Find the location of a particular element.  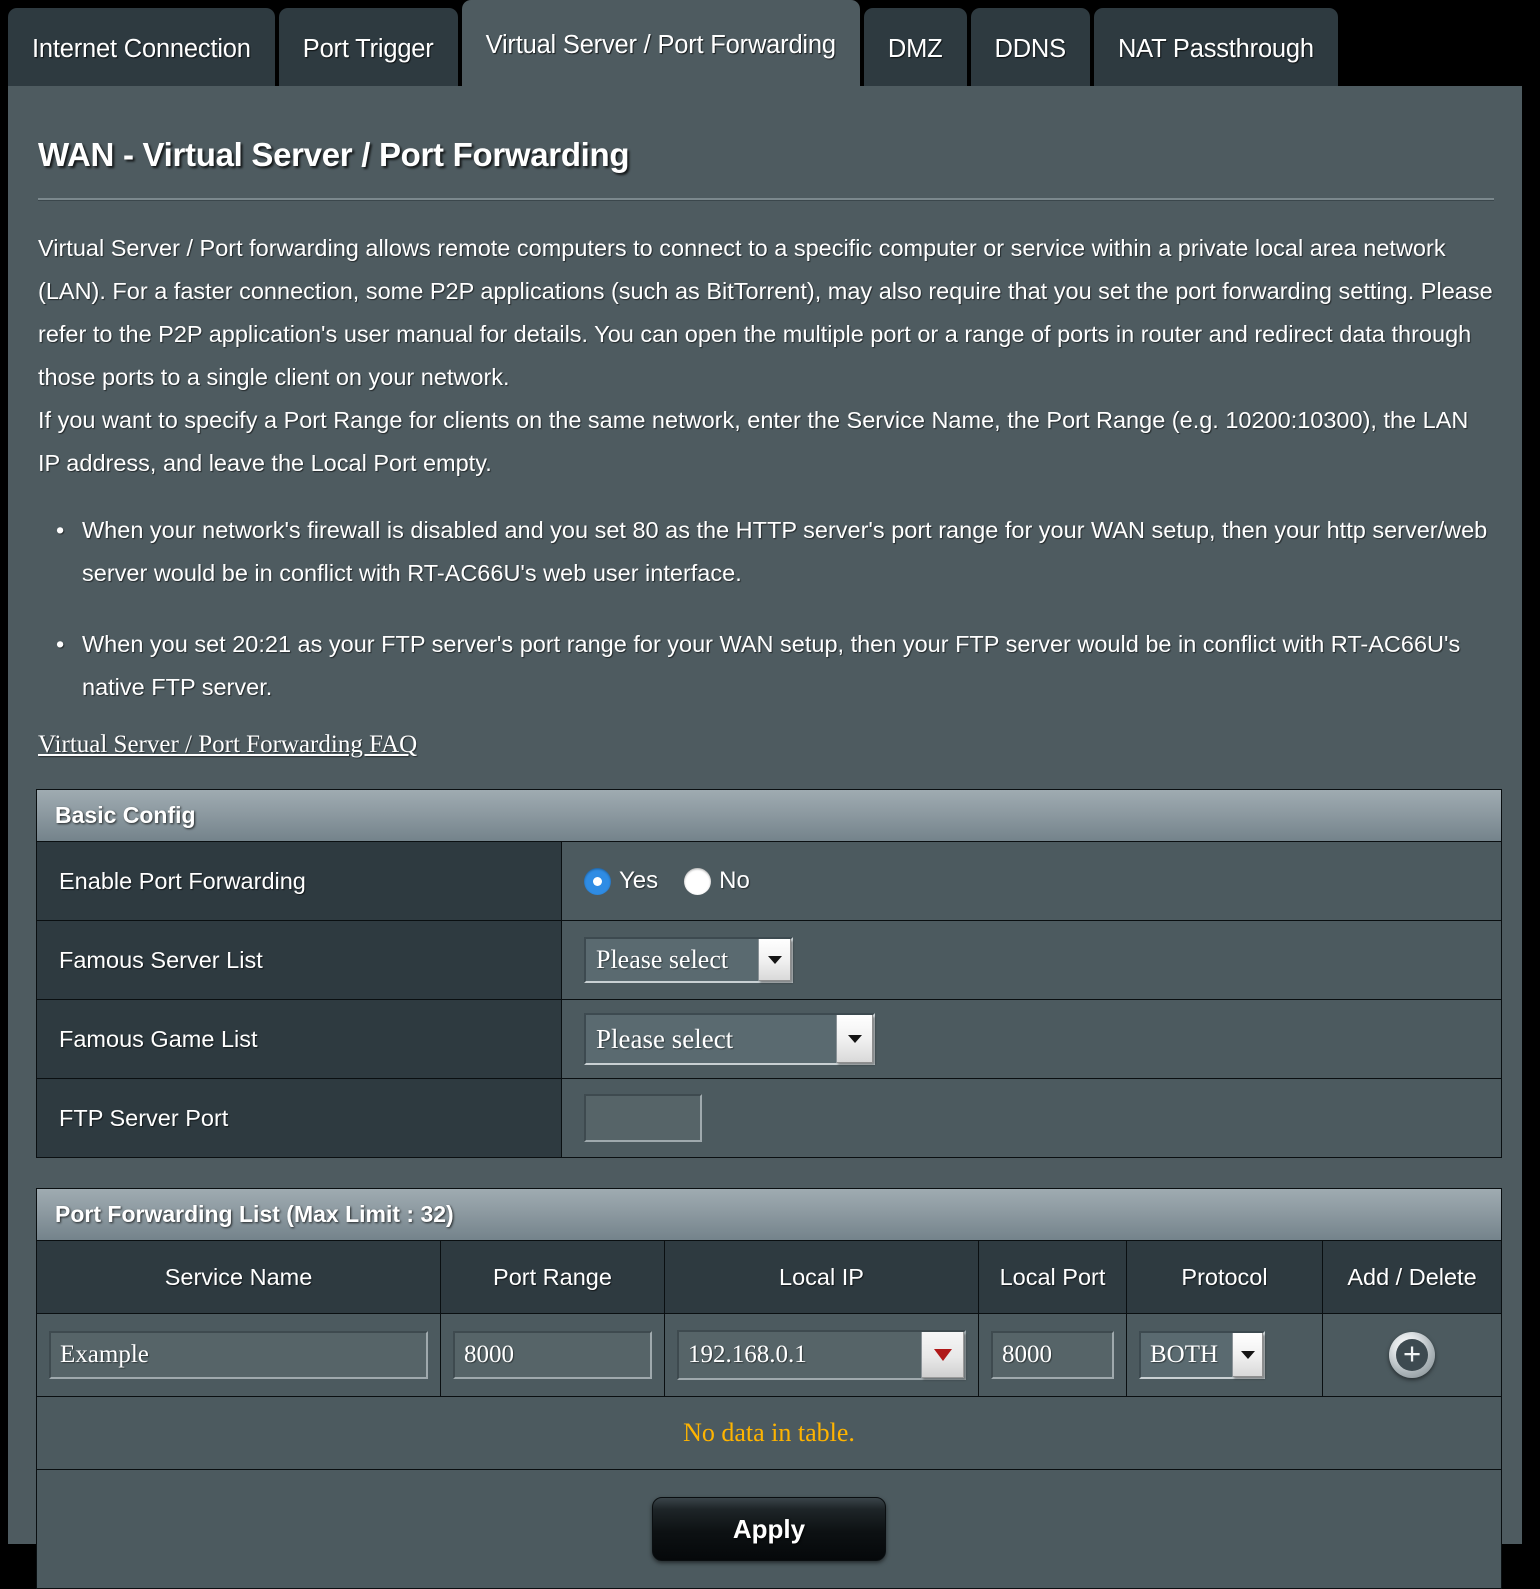

plus-glyph: + is located at coordinates (1412, 1353).